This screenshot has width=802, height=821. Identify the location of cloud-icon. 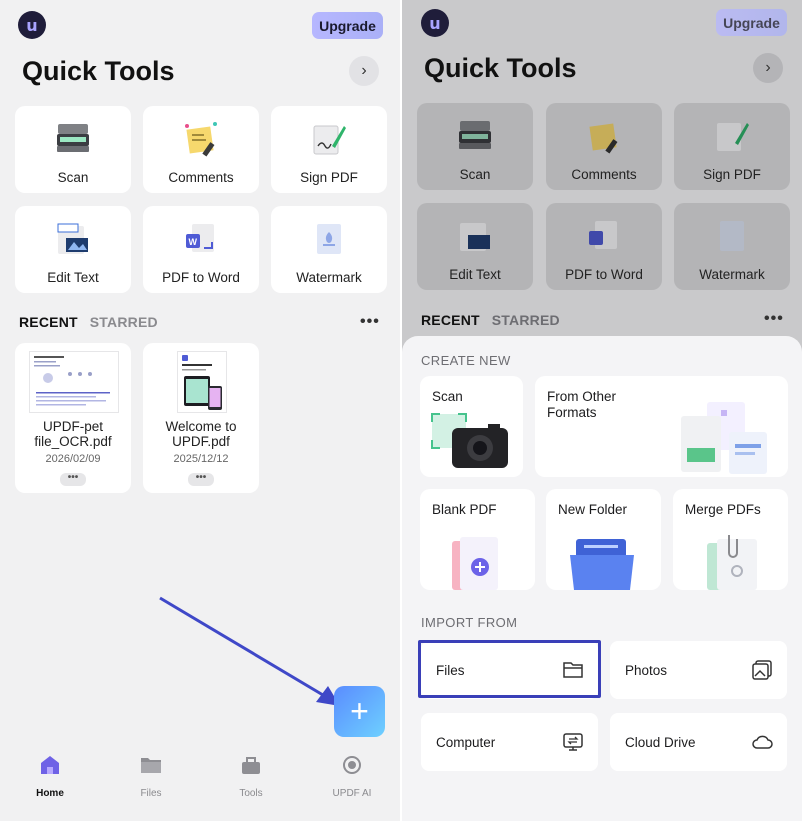
(762, 742).